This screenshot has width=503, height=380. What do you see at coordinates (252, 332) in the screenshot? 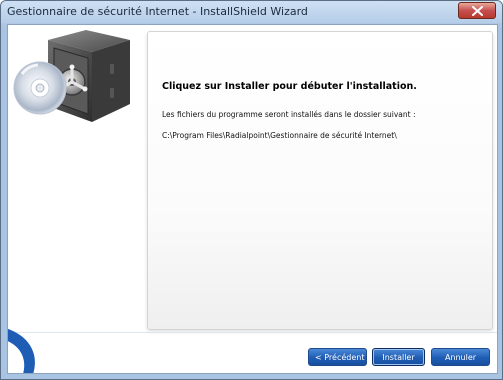
I see `footer-divider` at bounding box center [252, 332].